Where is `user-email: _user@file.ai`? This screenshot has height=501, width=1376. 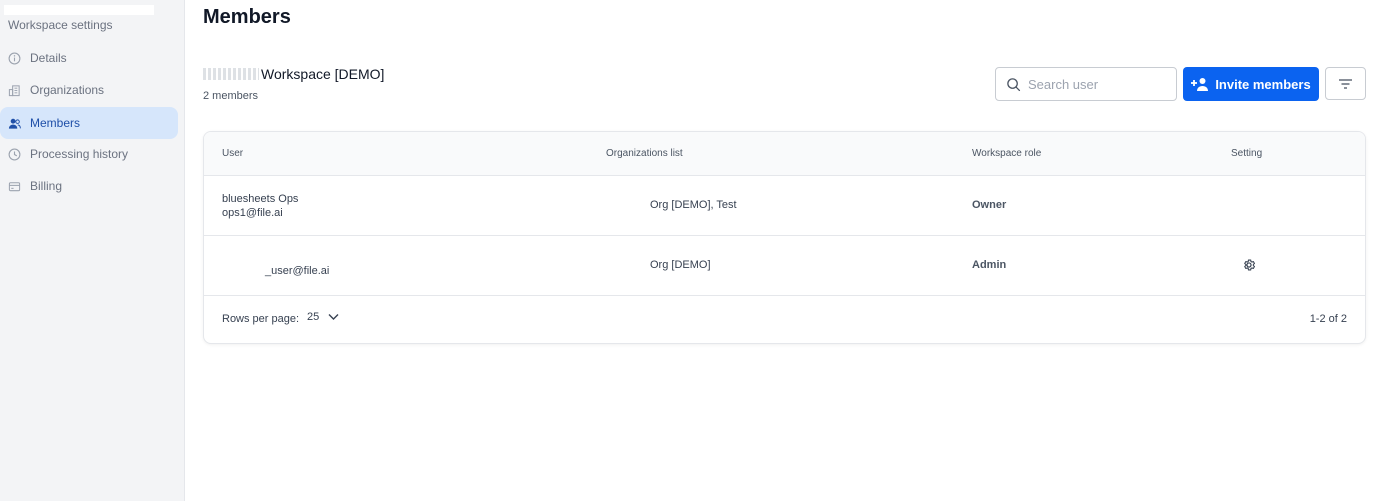
user-email: _user@file.ai is located at coordinates (297, 271).